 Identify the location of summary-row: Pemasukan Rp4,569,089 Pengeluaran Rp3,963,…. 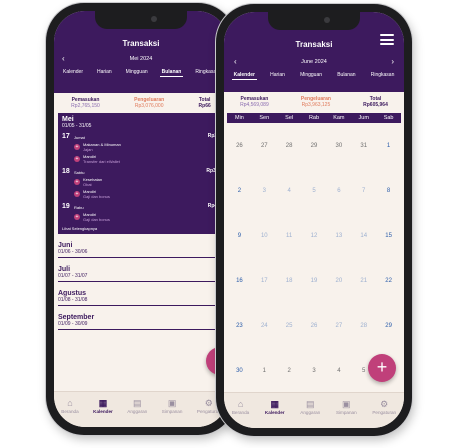
(314, 102).